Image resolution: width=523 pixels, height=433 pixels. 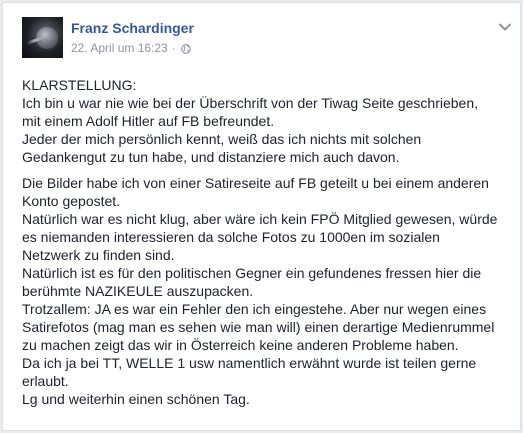 I want to click on author-name-link: Franz Schardinger, so click(x=132, y=28).